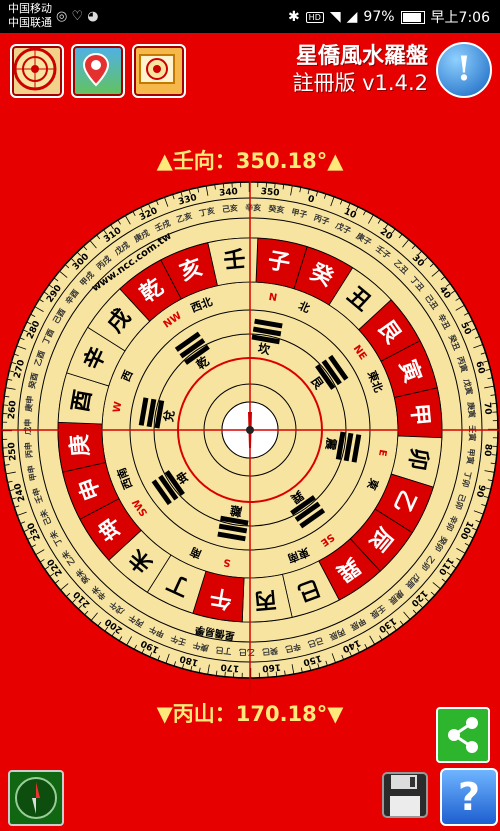  Describe the element at coordinates (118, 407) in the screenshot. I see `direction-label: W` at that location.